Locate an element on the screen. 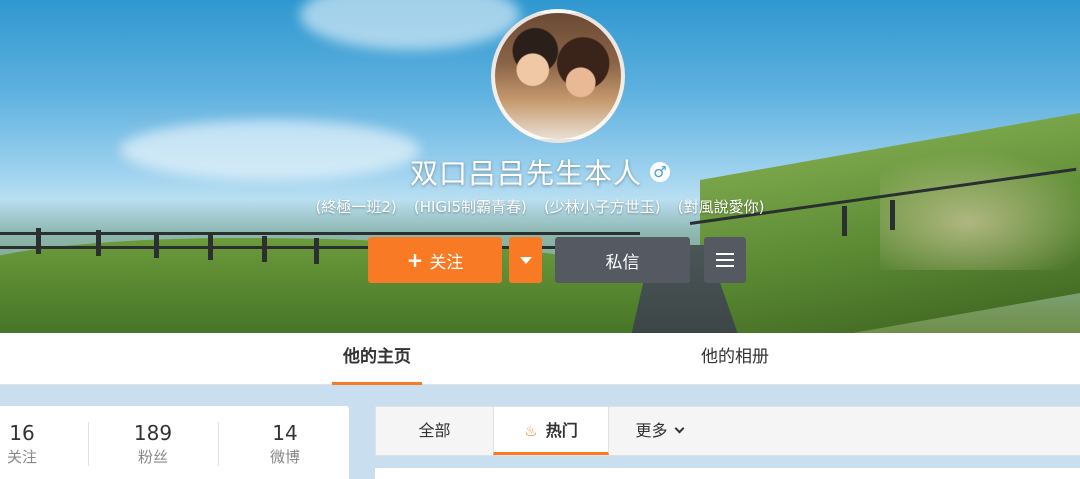 The width and height of the screenshot is (1080, 479). follow-label: 关注 is located at coordinates (446, 262).